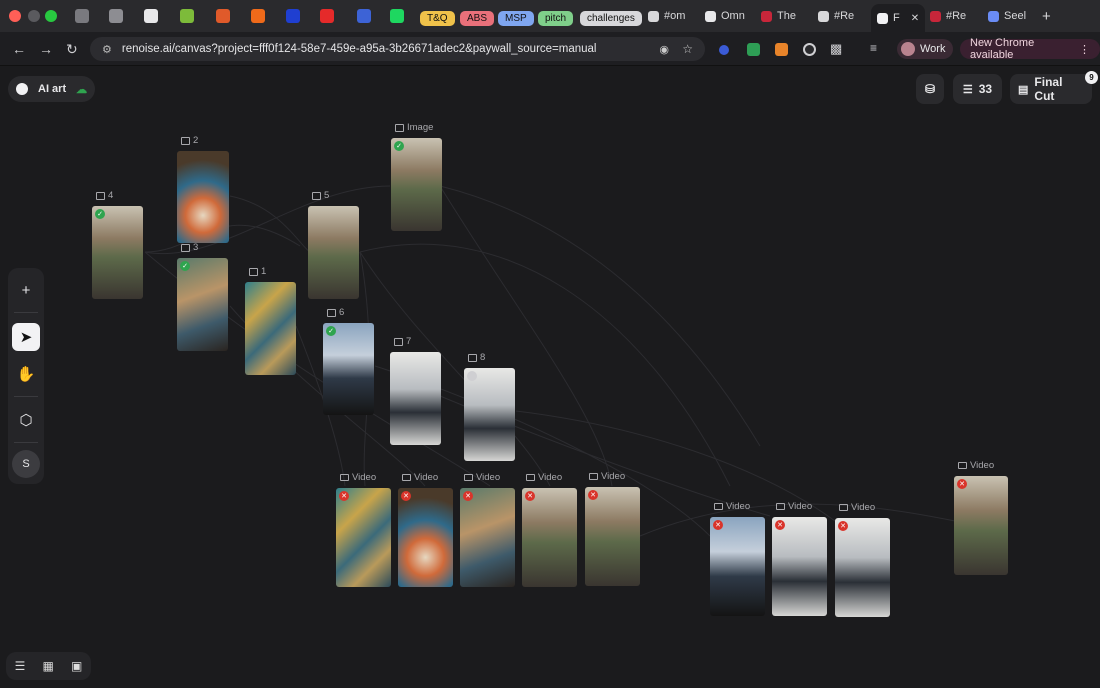 This screenshot has width=1100, height=688. Describe the element at coordinates (26, 464) in the screenshot. I see `user-avatar: S` at that location.